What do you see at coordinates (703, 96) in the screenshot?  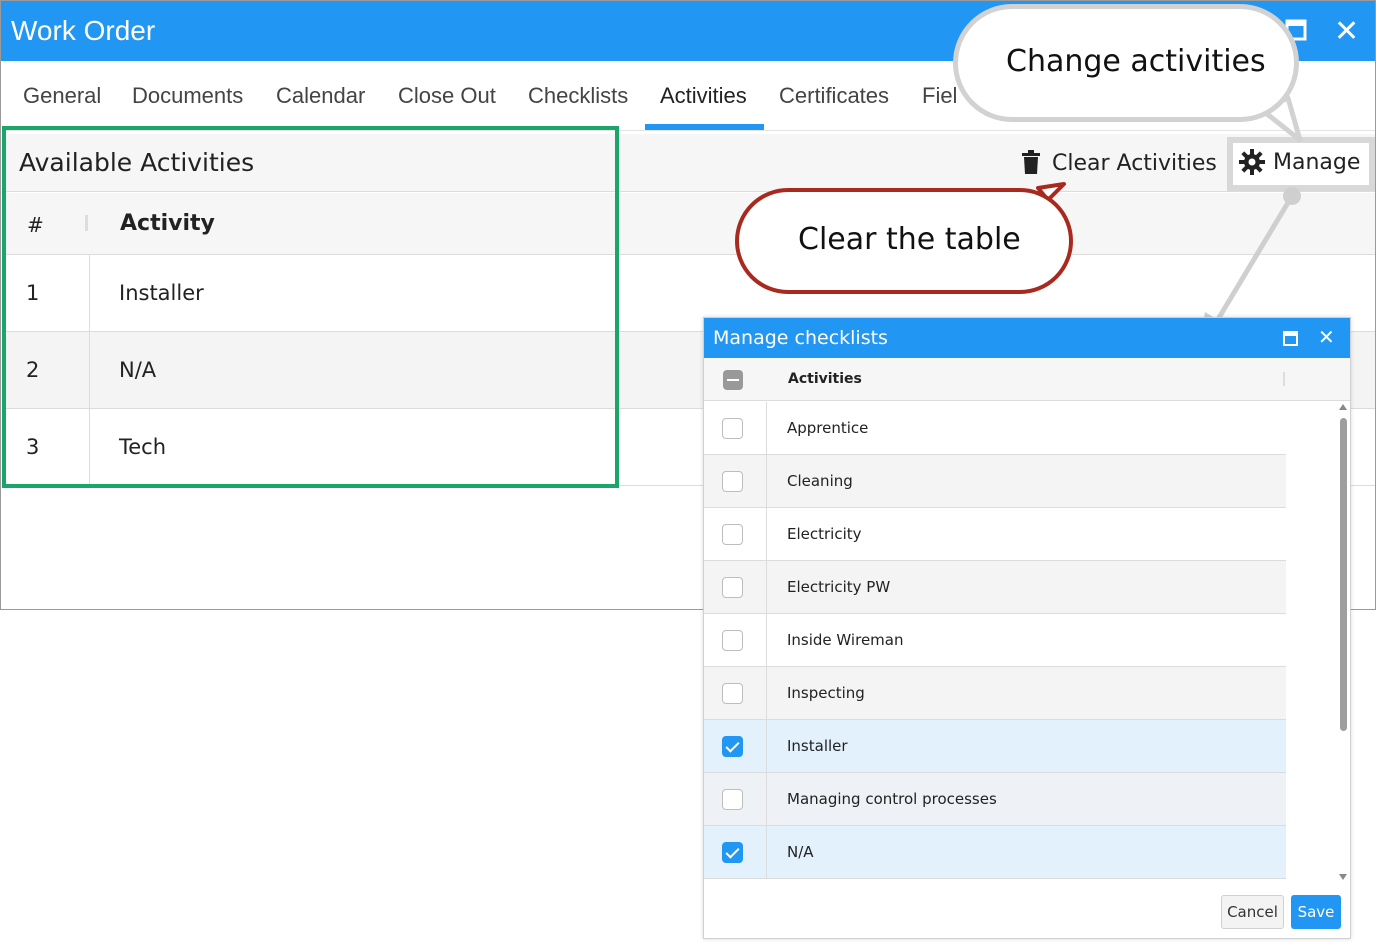 I see `tab-activities: Activities` at bounding box center [703, 96].